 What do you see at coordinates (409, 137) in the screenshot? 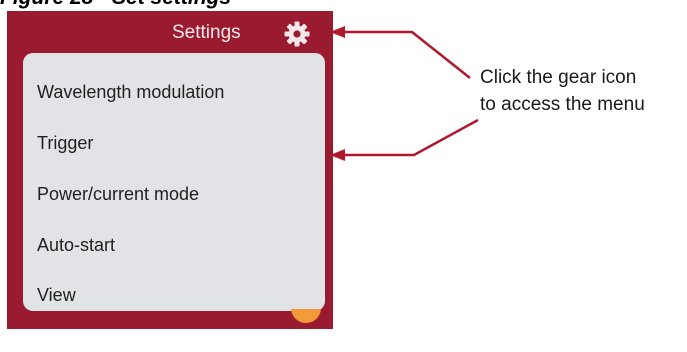
I see `callout-arrow-to-menu` at bounding box center [409, 137].